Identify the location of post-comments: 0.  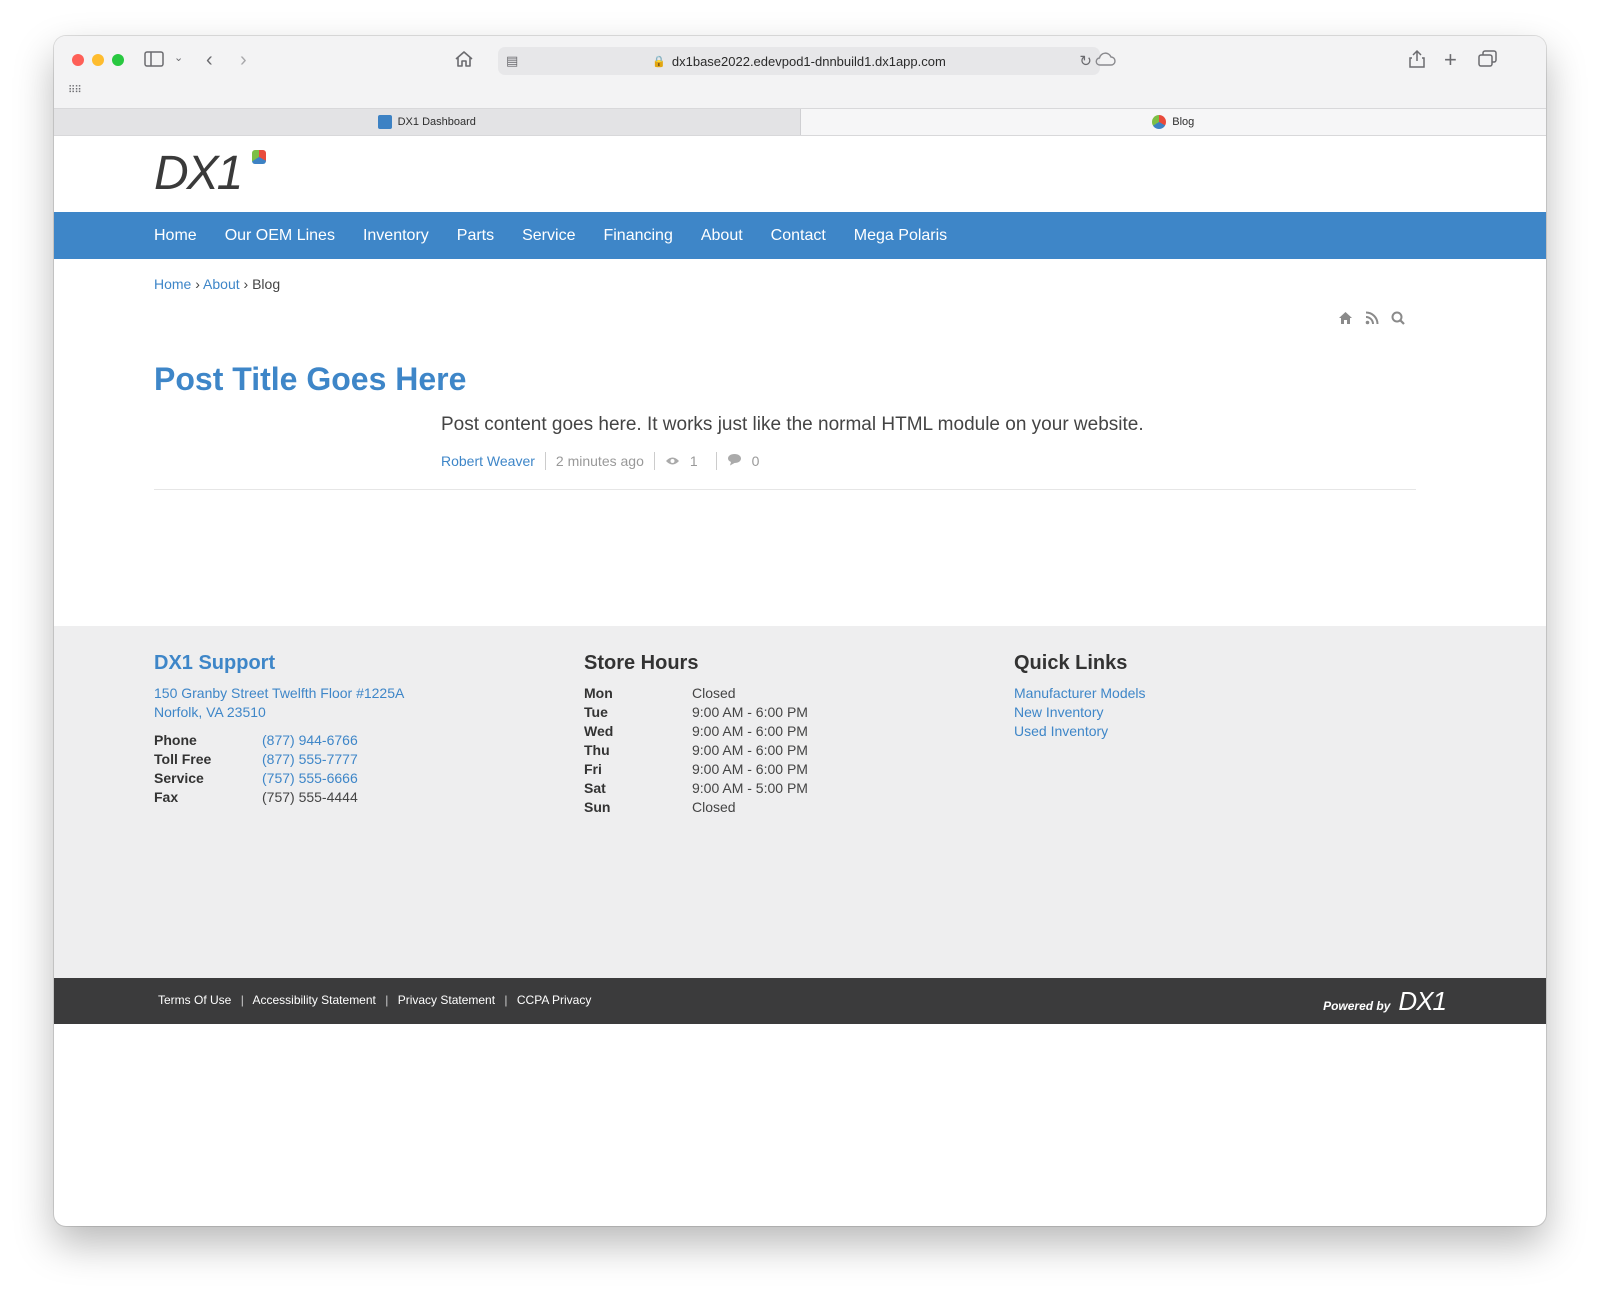
(756, 461).